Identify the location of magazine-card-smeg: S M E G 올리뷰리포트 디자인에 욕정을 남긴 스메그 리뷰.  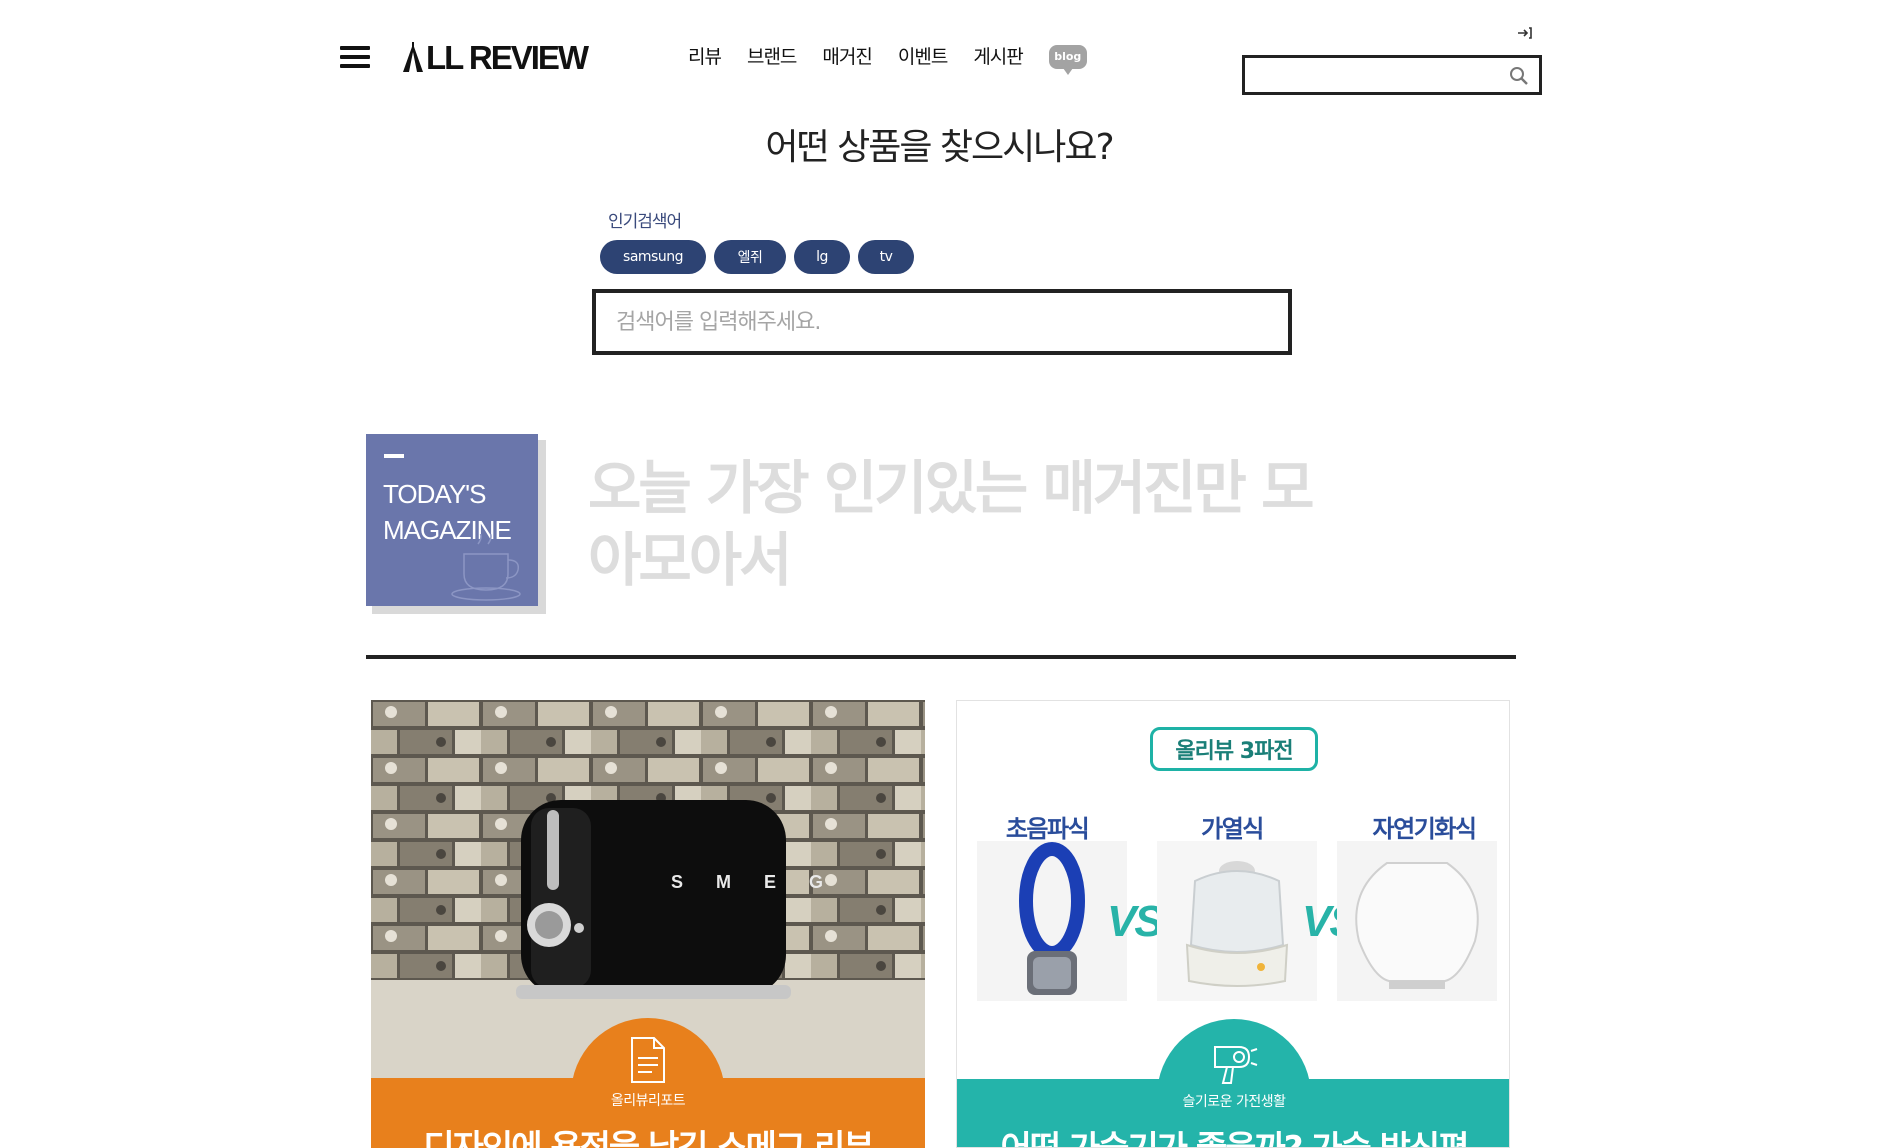
(648, 924).